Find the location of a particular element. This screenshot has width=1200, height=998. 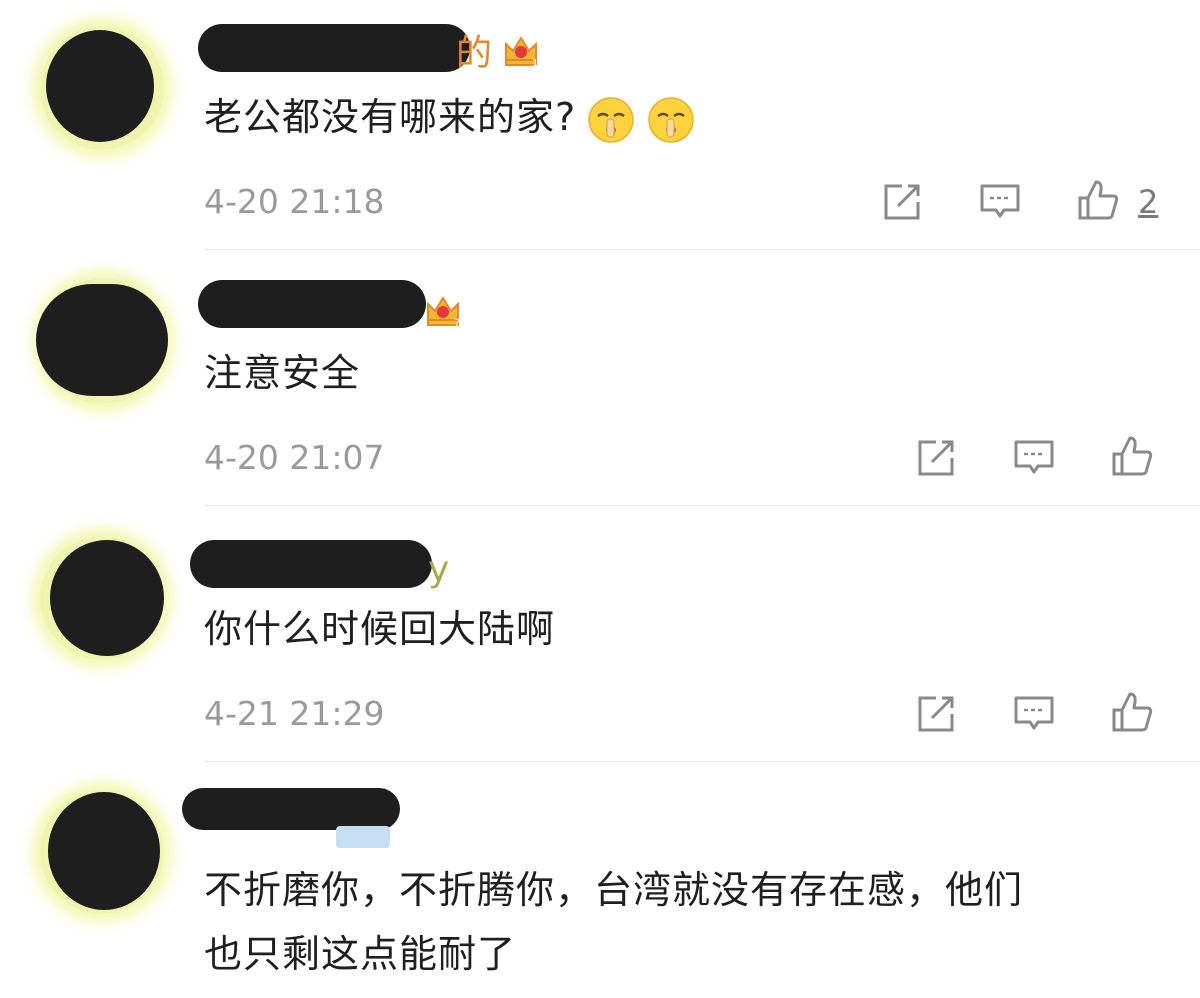

comment-text: 不折磨你，不折腾你，台湾就没有存在感，他们 也只剩这点能耐了 is located at coordinates (613, 922).